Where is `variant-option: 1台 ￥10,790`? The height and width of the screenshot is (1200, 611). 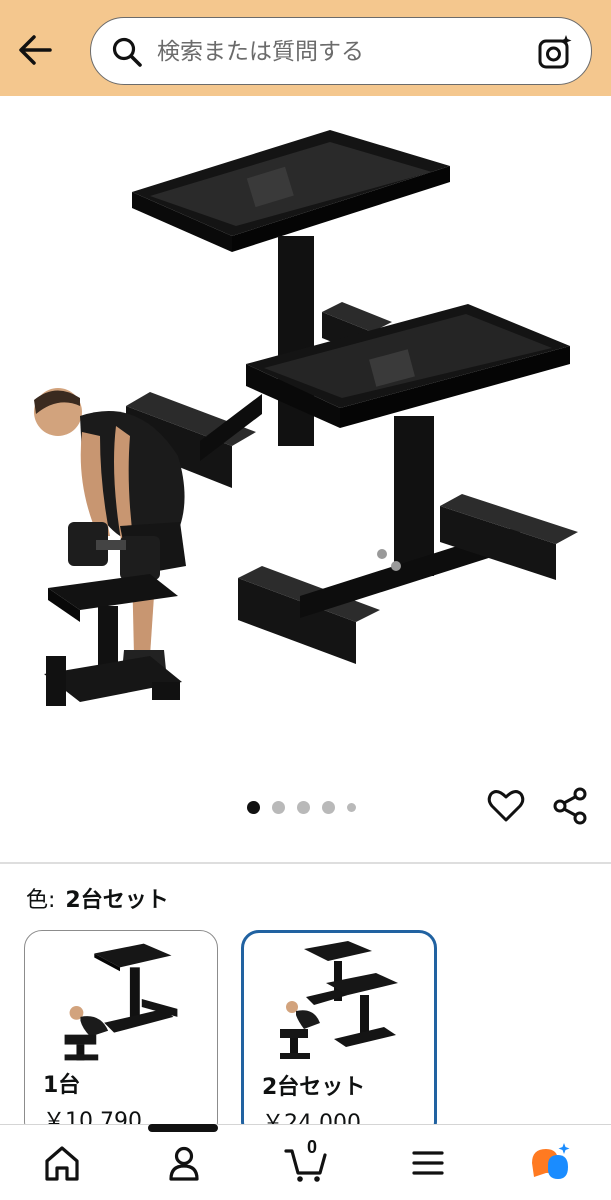
variant-option: 1台 ￥10,790 is located at coordinates (121, 1035).